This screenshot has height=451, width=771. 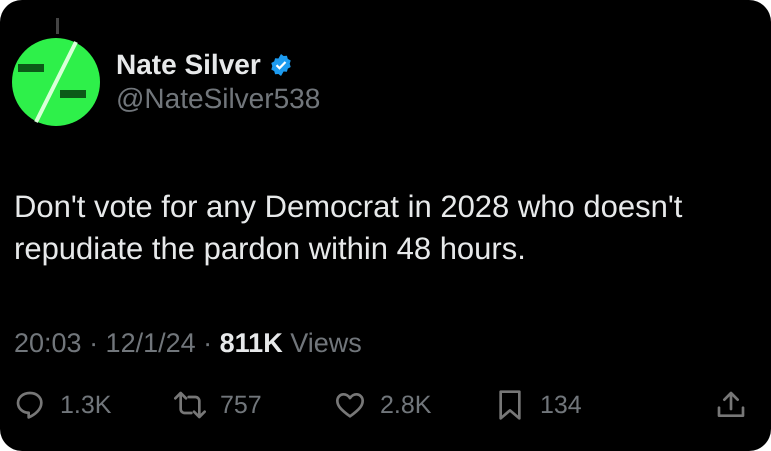 I want to click on tweet-meta: 20:03 · 12/1/24 · 811K Views, so click(x=188, y=343).